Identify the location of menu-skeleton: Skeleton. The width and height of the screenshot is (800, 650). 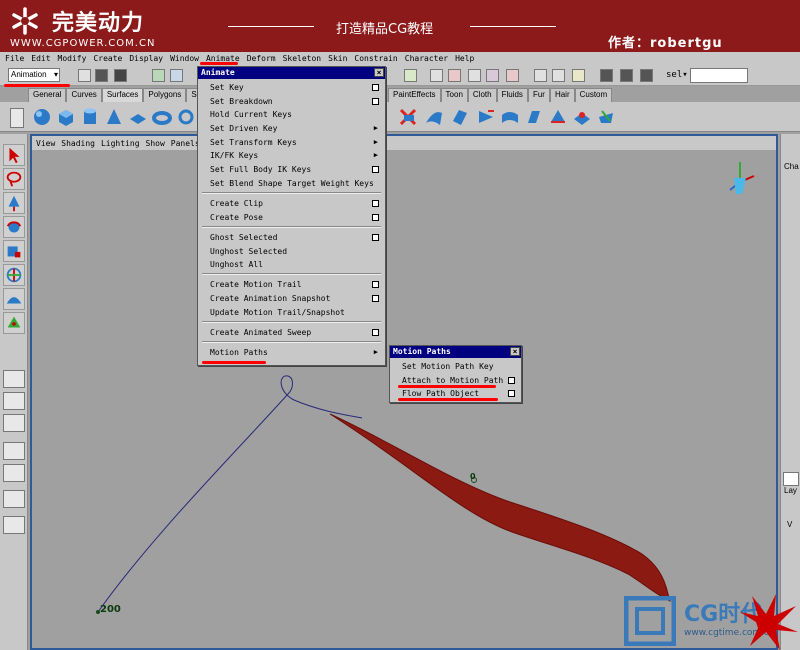
(302, 58).